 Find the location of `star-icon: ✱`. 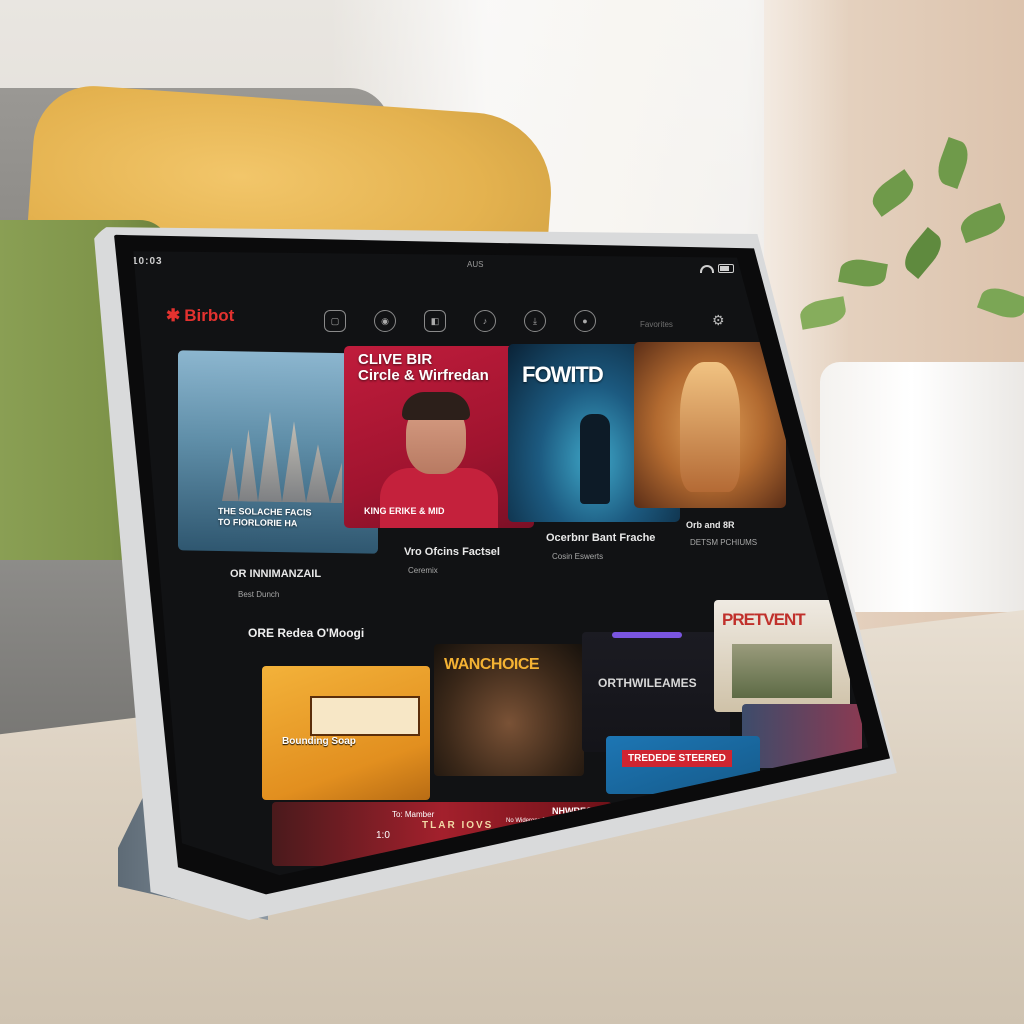

star-icon: ✱ is located at coordinates (173, 315).